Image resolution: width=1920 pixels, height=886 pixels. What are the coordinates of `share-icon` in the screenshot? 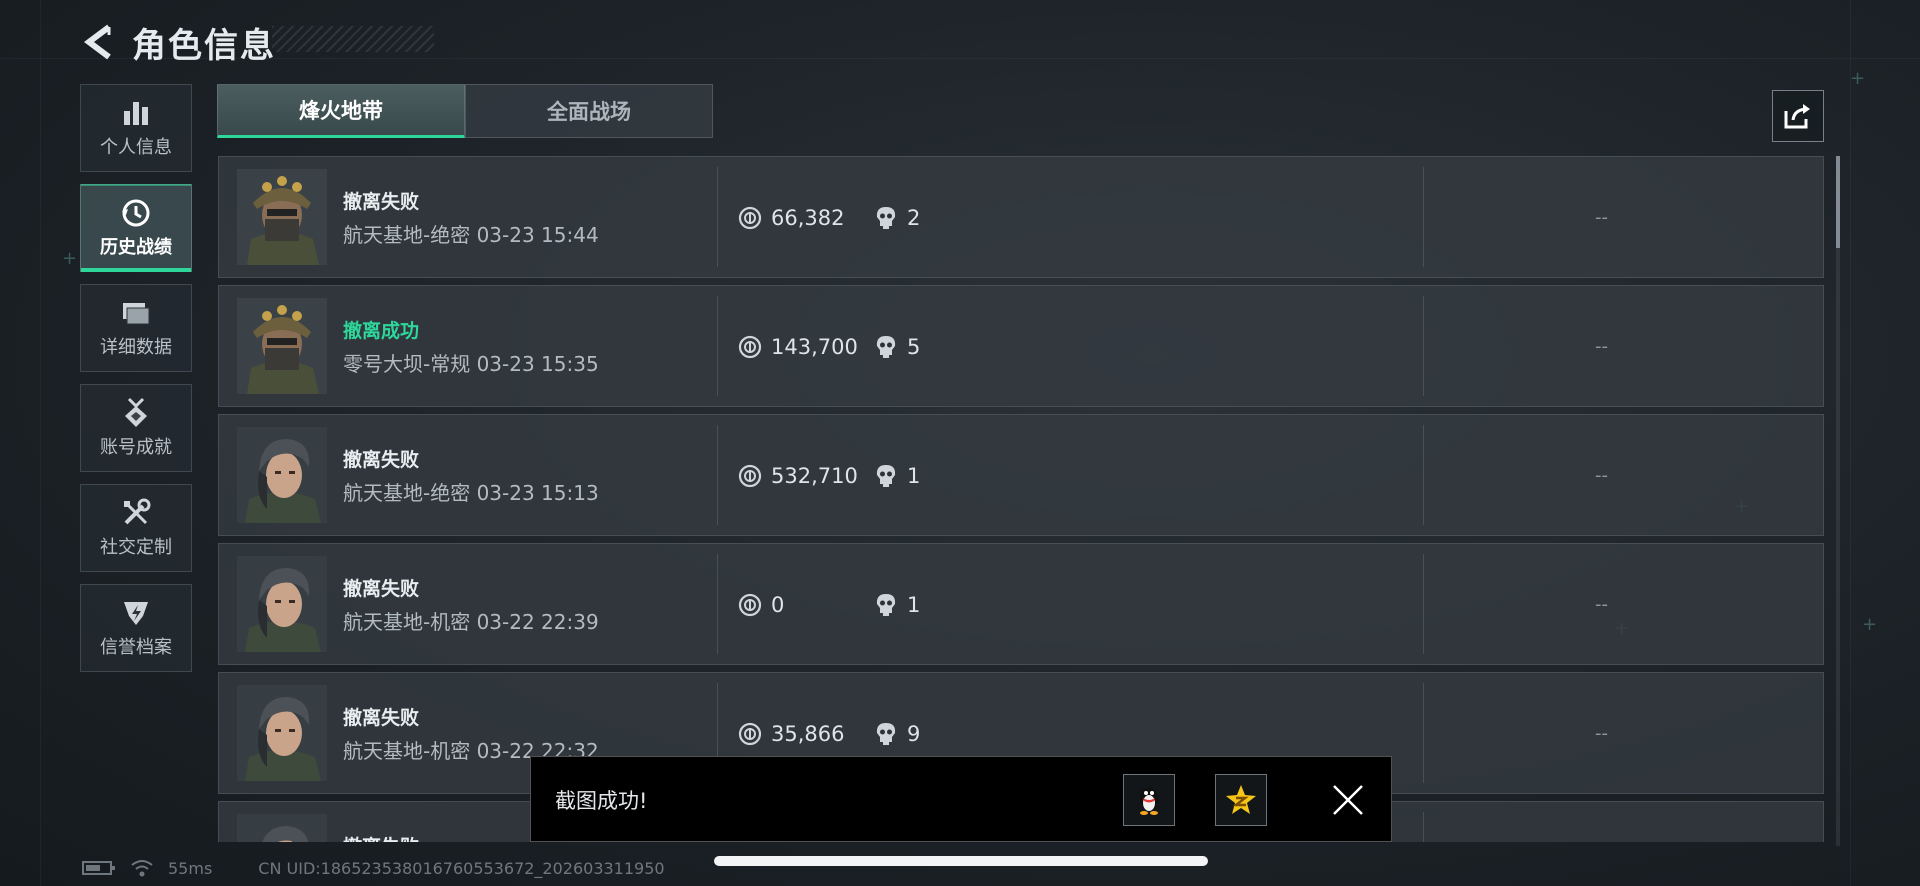 It's located at (1797, 116).